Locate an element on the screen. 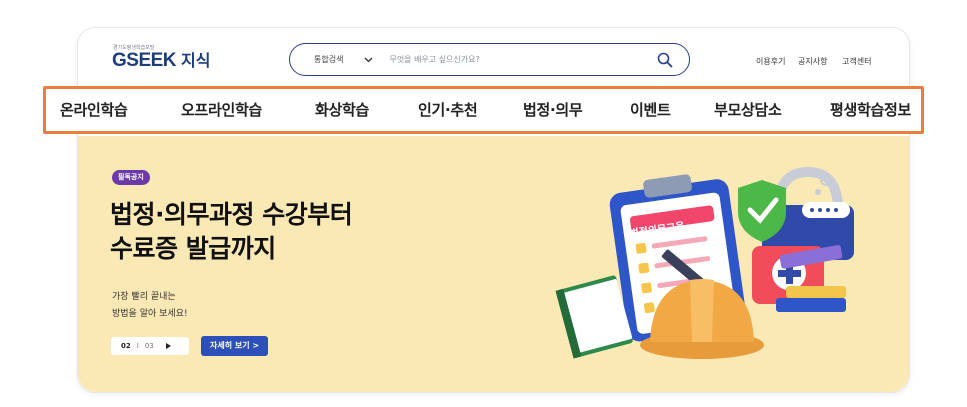 This screenshot has height=407, width=967. notice-link: 공지사항 is located at coordinates (812, 61).